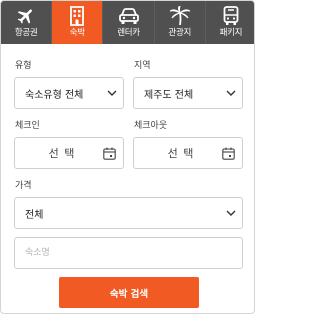 The width and height of the screenshot is (320, 314). Describe the element at coordinates (181, 153) in the screenshot. I see `checkout-value: 선 택` at that location.